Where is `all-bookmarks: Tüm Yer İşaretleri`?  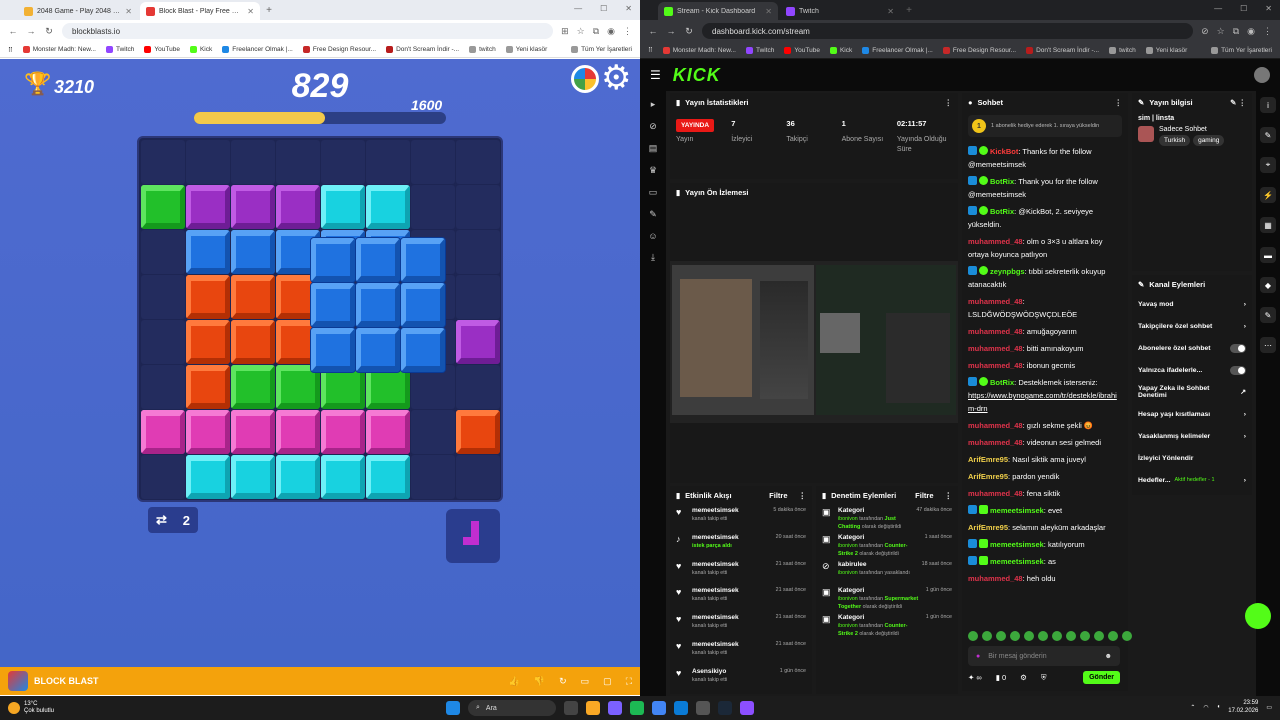 all-bookmarks: Tüm Yer İşaretleri is located at coordinates (601, 49).